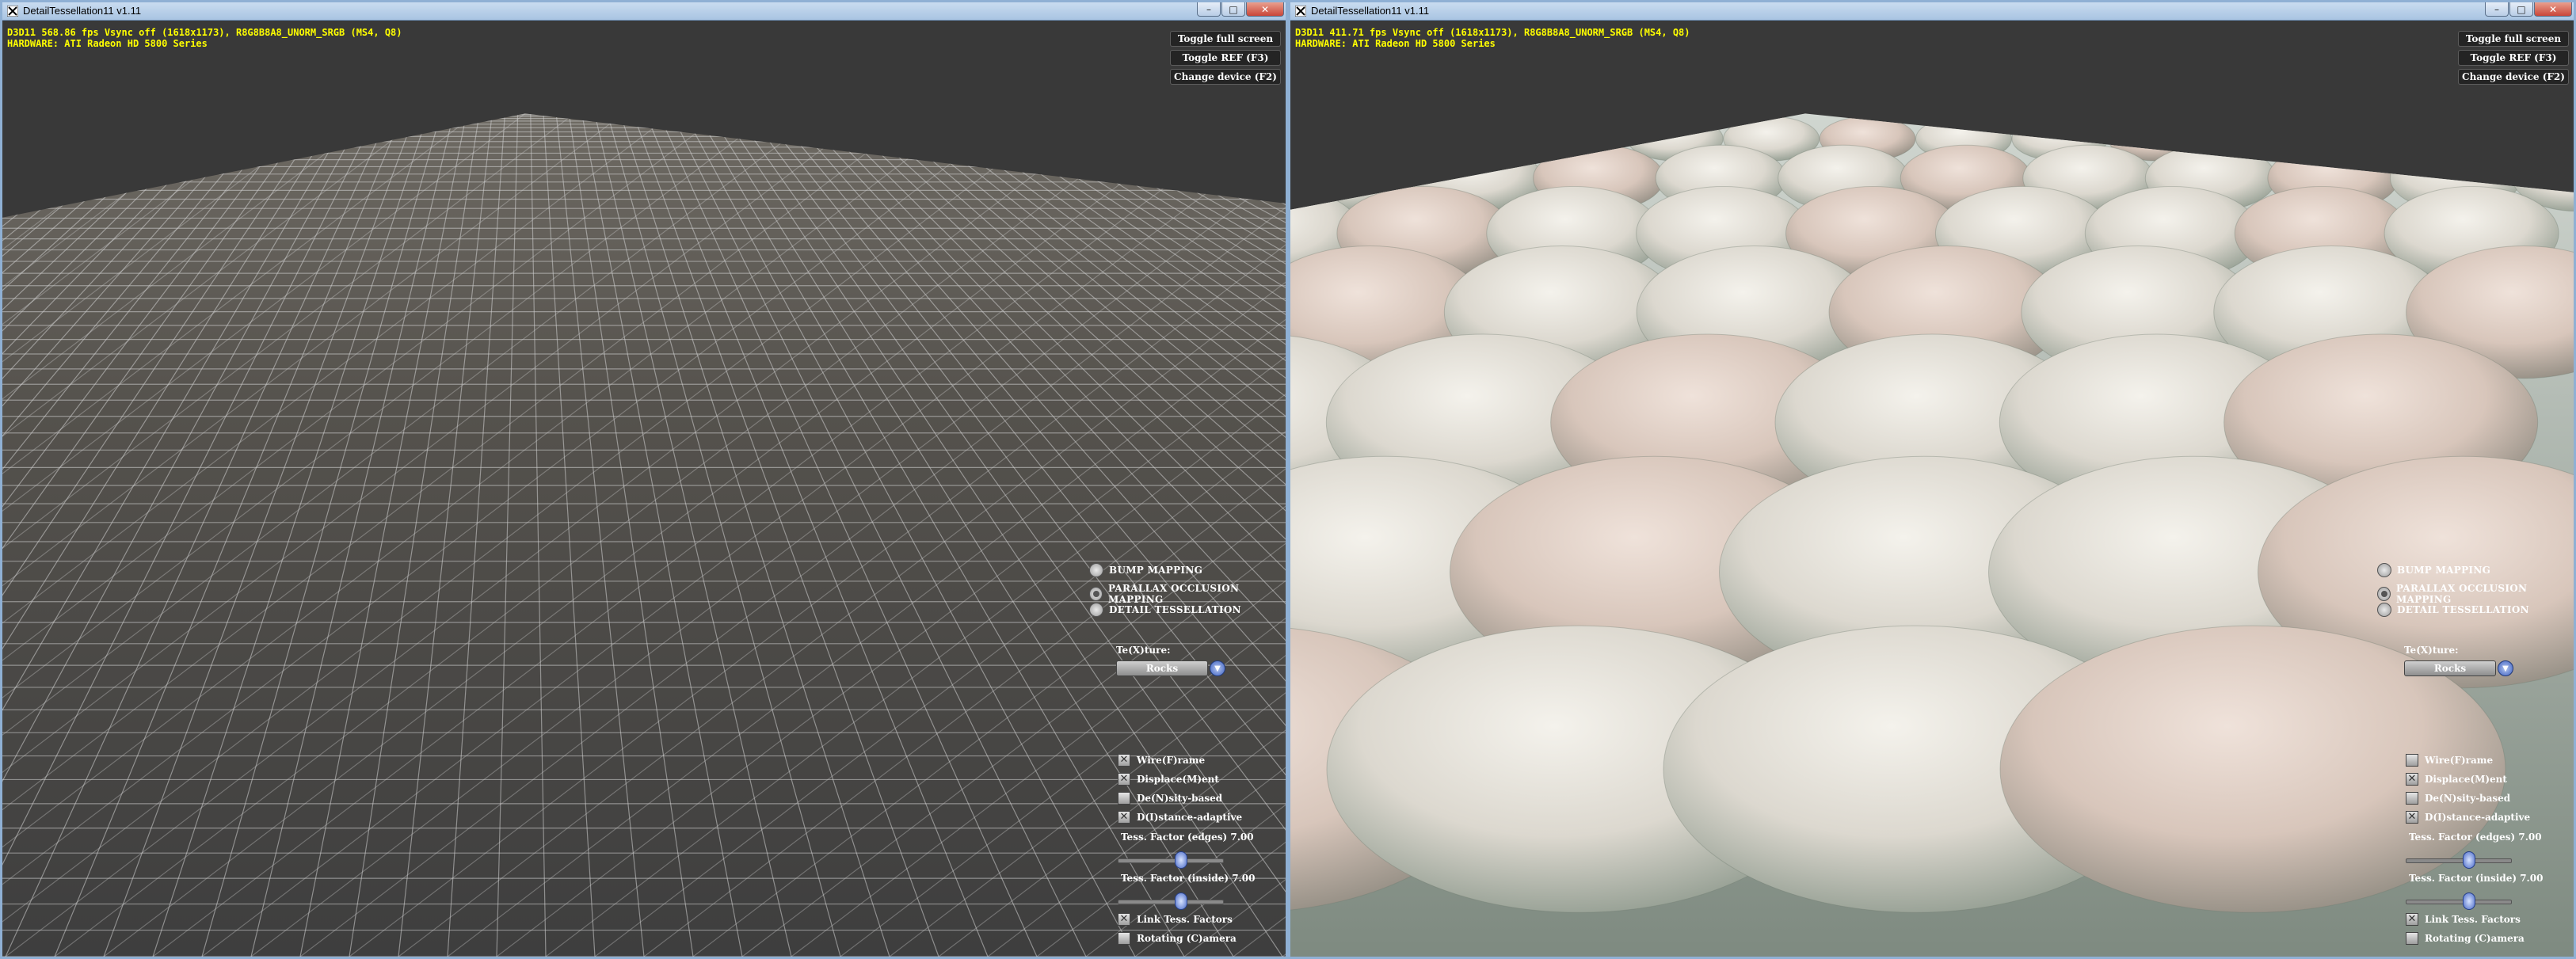  I want to click on checkbox-wireframe: ✕ Wire(F)rame, so click(1162, 760).